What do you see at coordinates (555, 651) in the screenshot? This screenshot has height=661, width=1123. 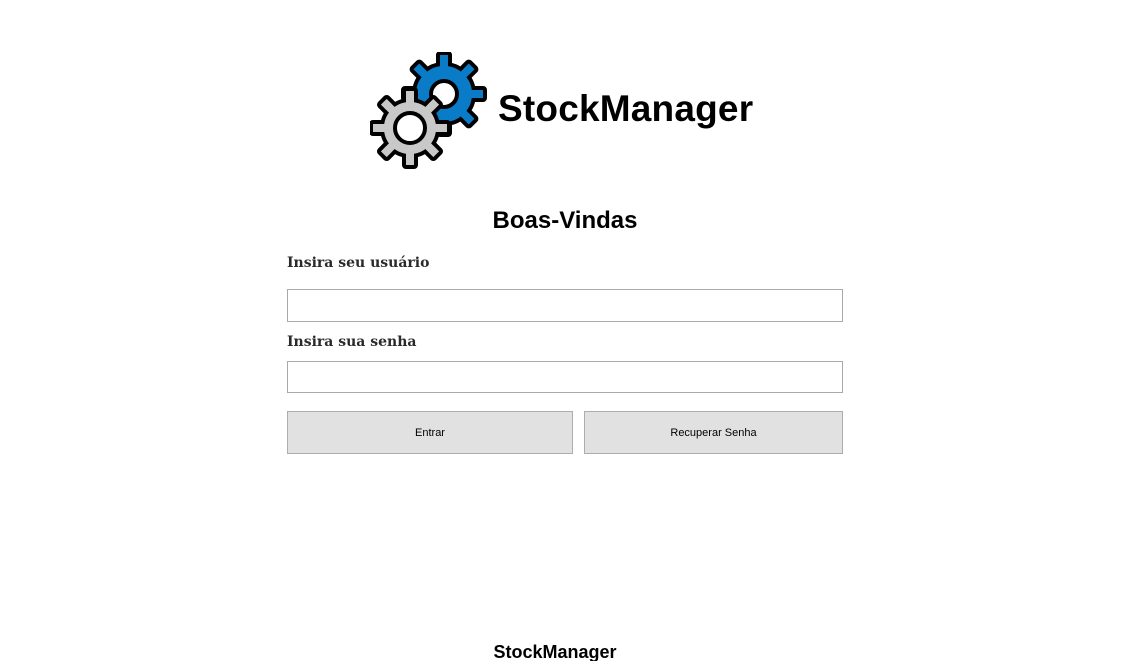 I see `footer-app-name: StockManager` at bounding box center [555, 651].